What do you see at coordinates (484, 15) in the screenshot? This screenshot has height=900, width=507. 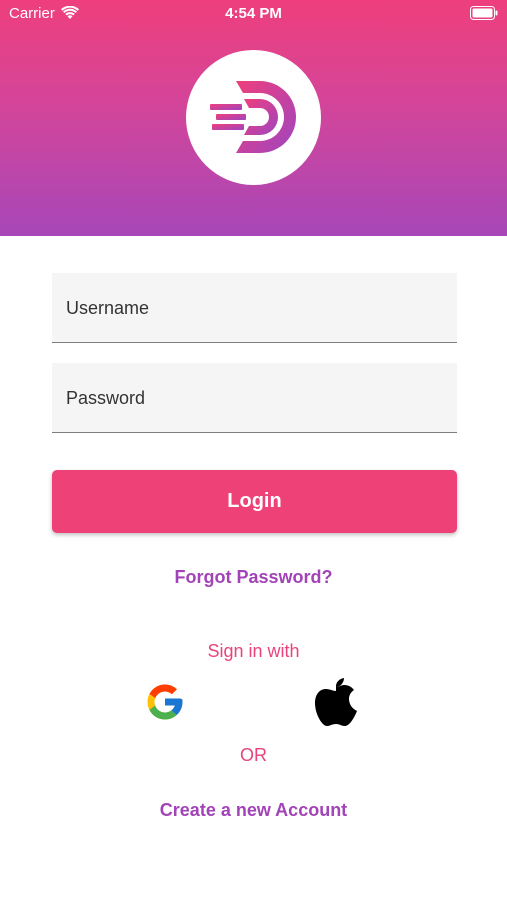 I see `battery-icon` at bounding box center [484, 15].